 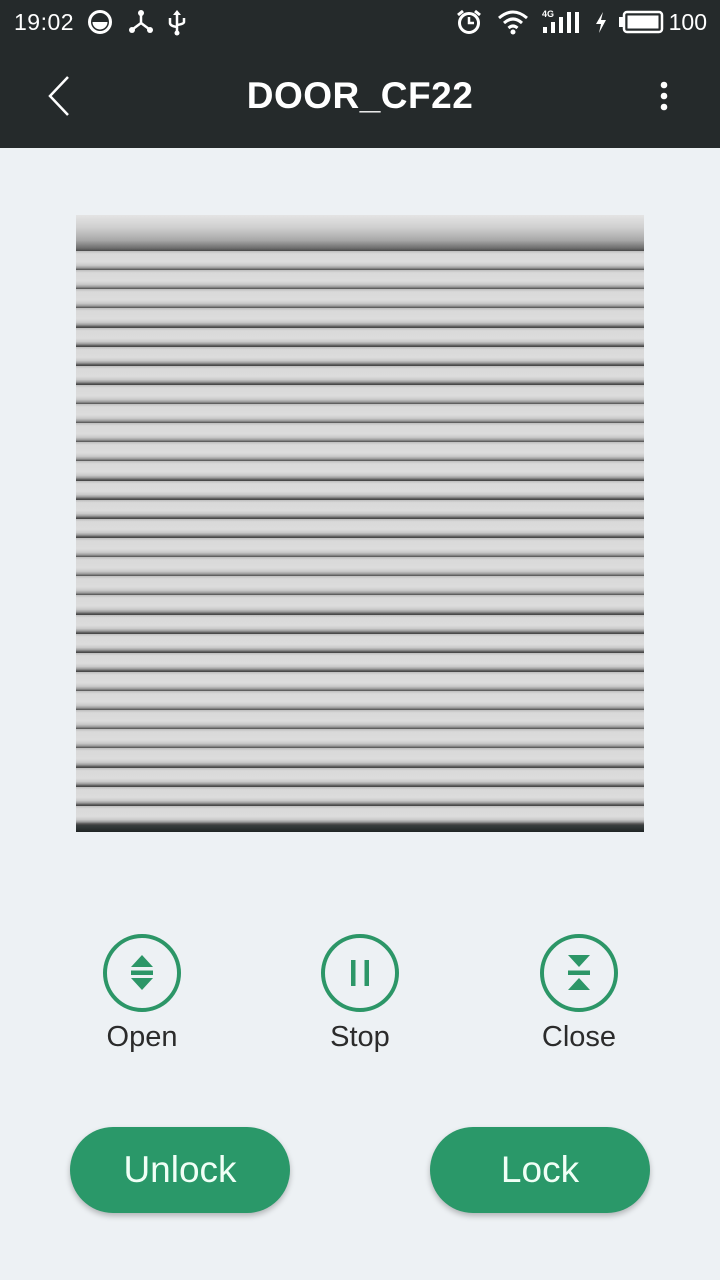 I want to click on battery-level: 100, so click(x=687, y=22).